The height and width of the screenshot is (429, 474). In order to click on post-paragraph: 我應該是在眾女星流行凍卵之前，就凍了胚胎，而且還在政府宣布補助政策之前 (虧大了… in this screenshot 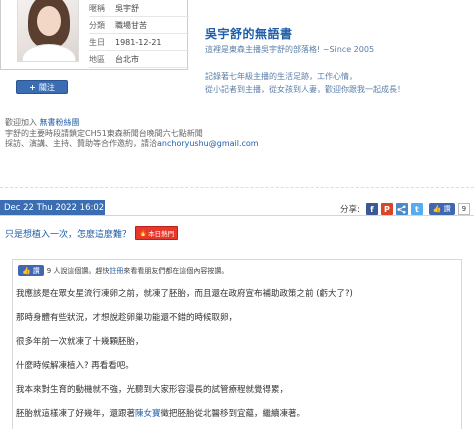, I will do `click(184, 294)`.